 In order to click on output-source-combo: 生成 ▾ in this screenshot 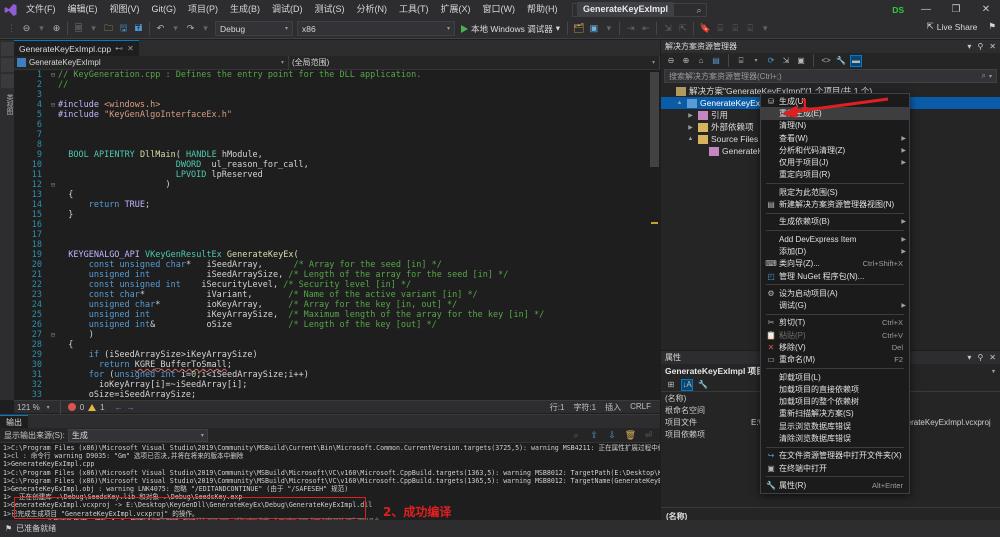, I will do `click(137, 435)`.